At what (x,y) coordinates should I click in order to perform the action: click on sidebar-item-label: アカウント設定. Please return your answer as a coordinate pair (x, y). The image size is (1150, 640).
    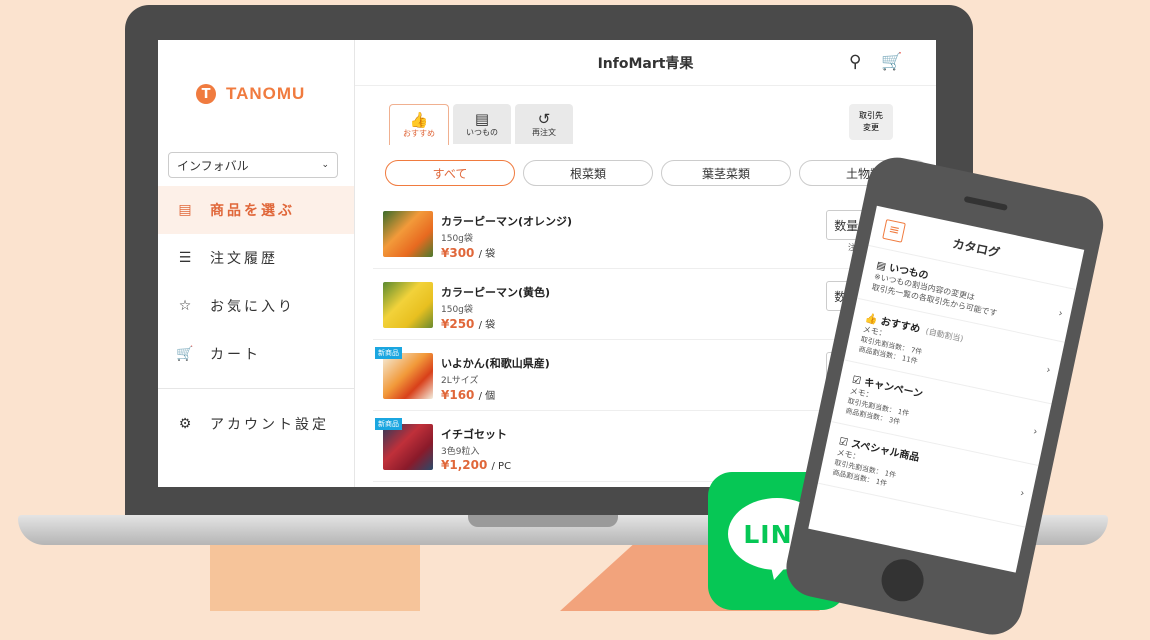
    Looking at the image, I should click on (269, 425).